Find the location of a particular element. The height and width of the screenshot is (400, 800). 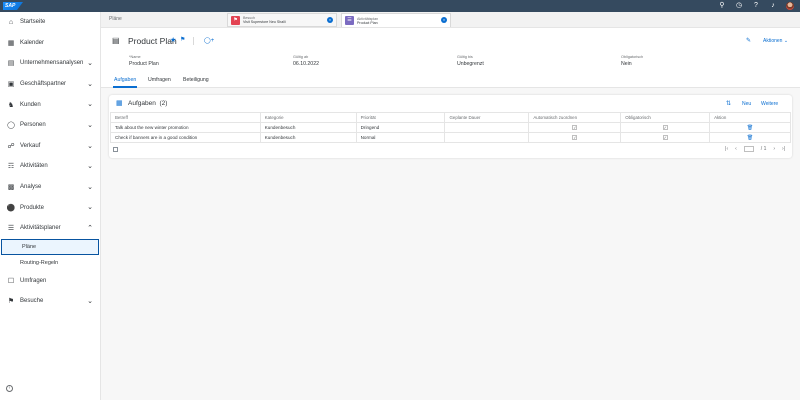

nav-sub-routing-regeln: Routing-Regeln is located at coordinates (50, 263).